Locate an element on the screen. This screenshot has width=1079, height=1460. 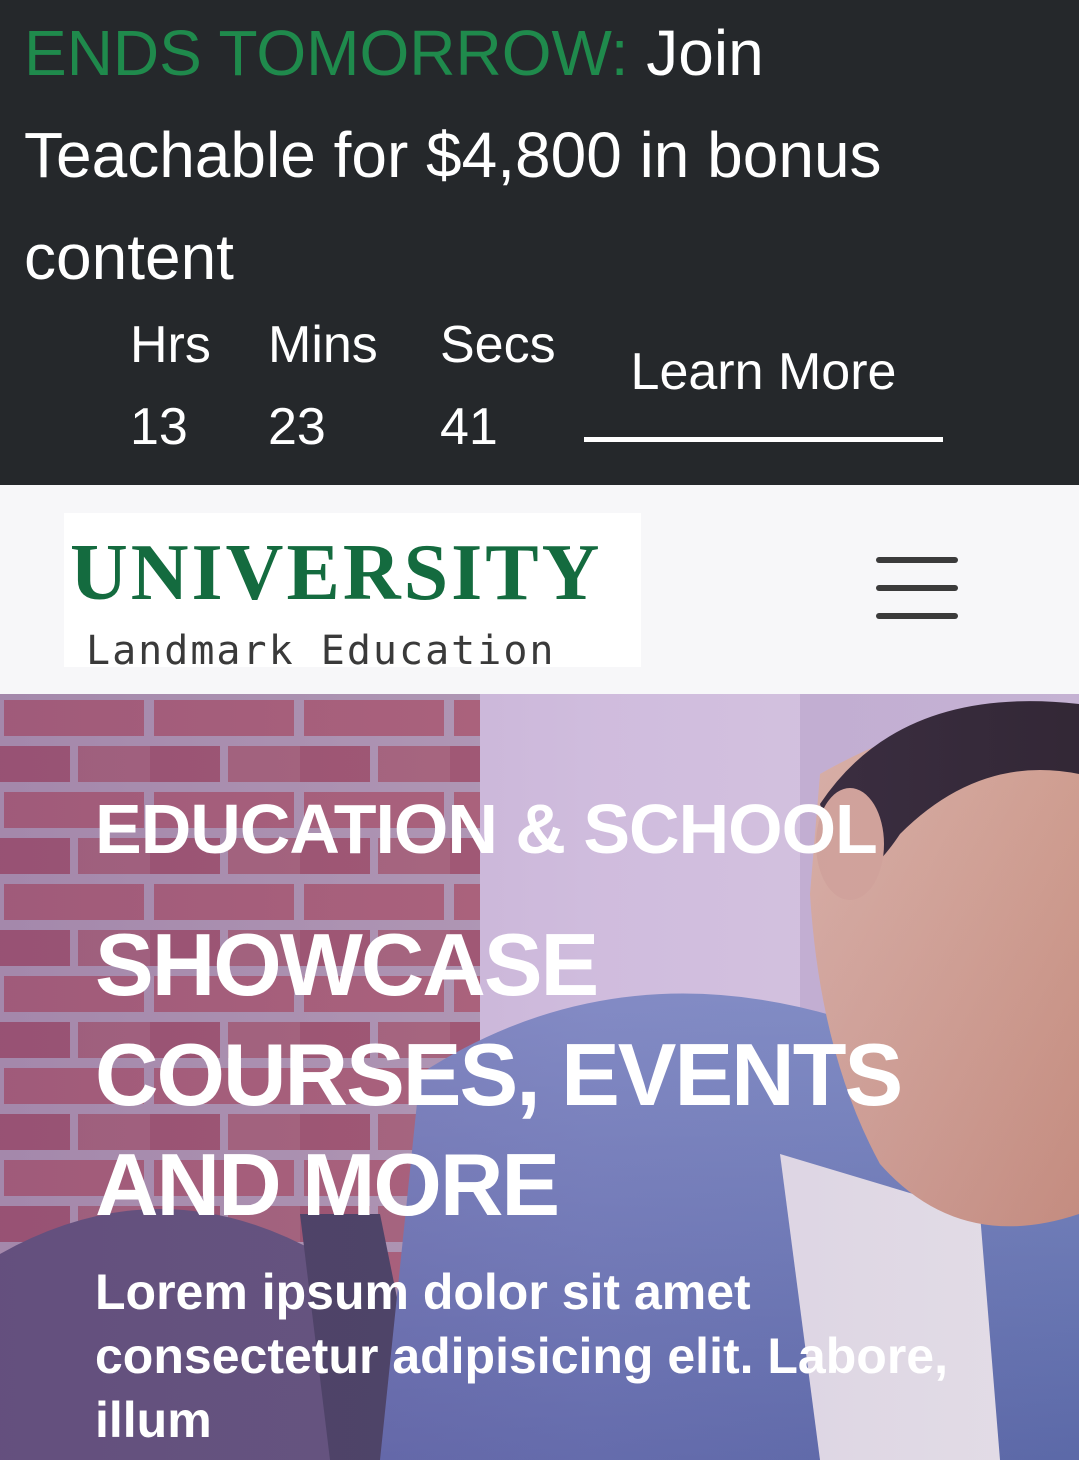
countdown-hours-value: 13 is located at coordinates (159, 427).